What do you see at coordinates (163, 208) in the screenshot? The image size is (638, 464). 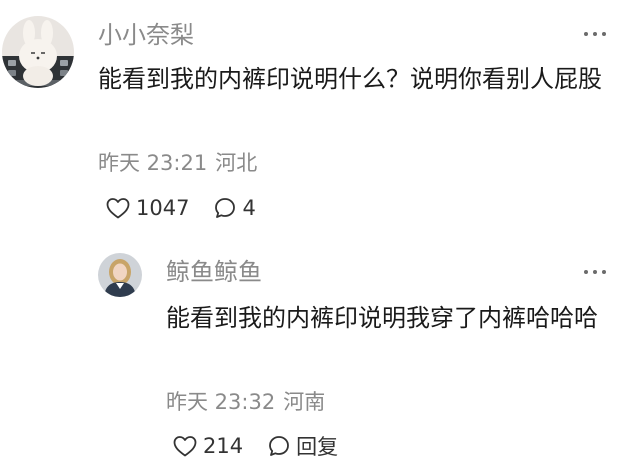 I see `comment-like-count: 1047` at bounding box center [163, 208].